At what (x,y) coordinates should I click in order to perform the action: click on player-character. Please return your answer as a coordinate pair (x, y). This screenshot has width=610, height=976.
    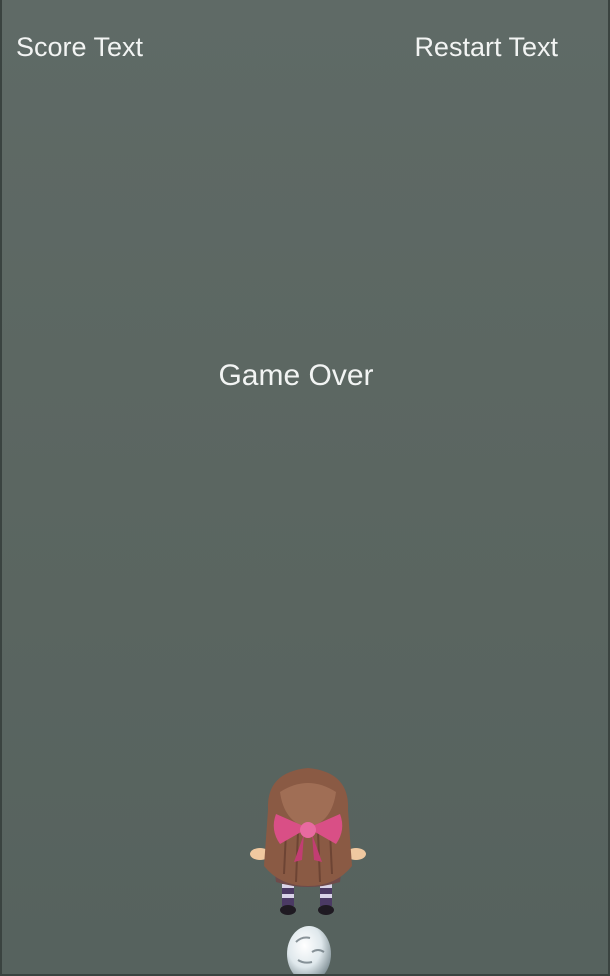
    Looking at the image, I should click on (308, 841).